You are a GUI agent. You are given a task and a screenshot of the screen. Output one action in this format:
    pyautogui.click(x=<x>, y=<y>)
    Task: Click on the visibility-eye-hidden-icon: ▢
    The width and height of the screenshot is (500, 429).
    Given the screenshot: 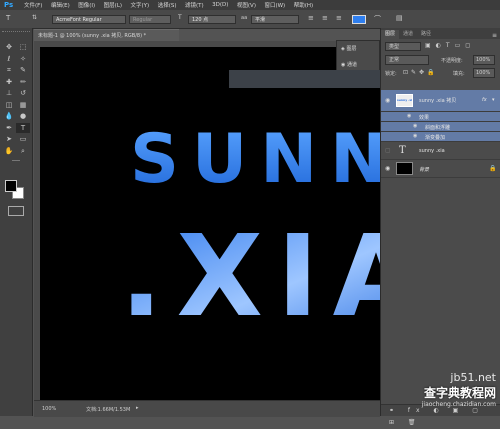 What is the action you would take?
    pyautogui.click(x=388, y=150)
    